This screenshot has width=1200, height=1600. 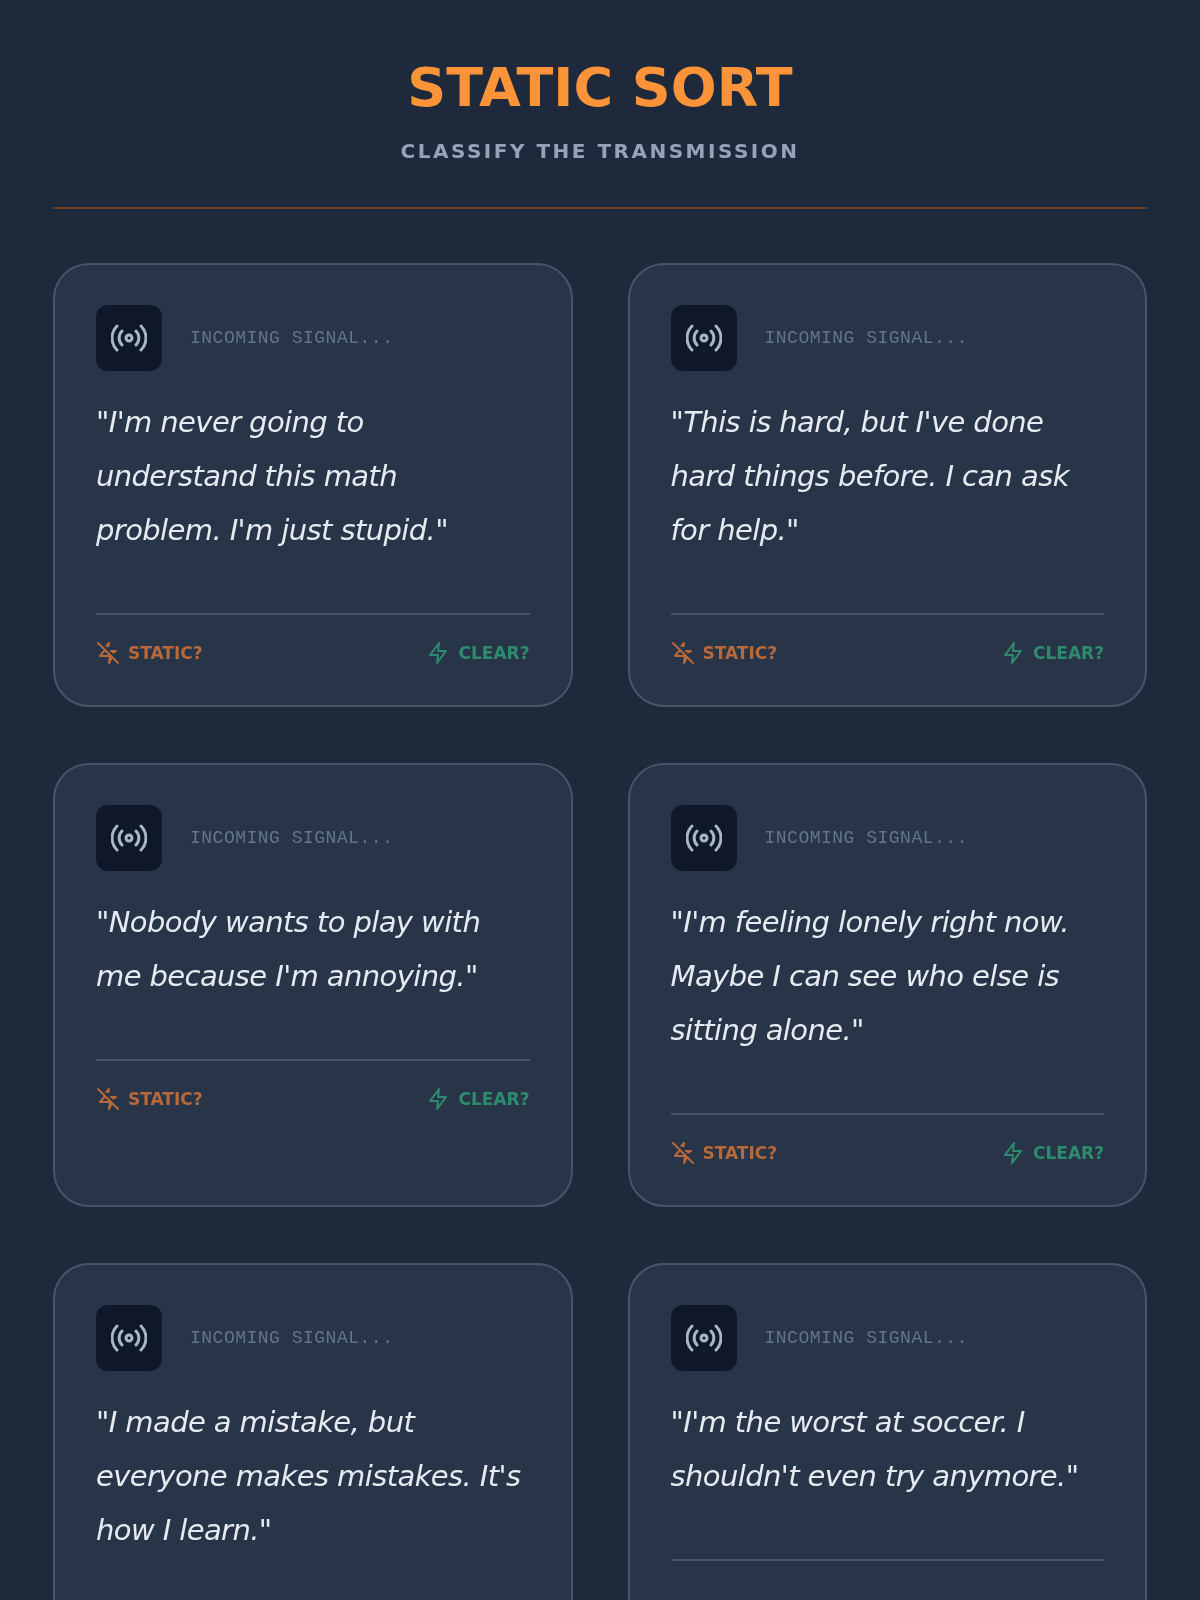 I want to click on quote-text: "Nobody wants to play with me because I'm annoying.", so click(x=289, y=949).